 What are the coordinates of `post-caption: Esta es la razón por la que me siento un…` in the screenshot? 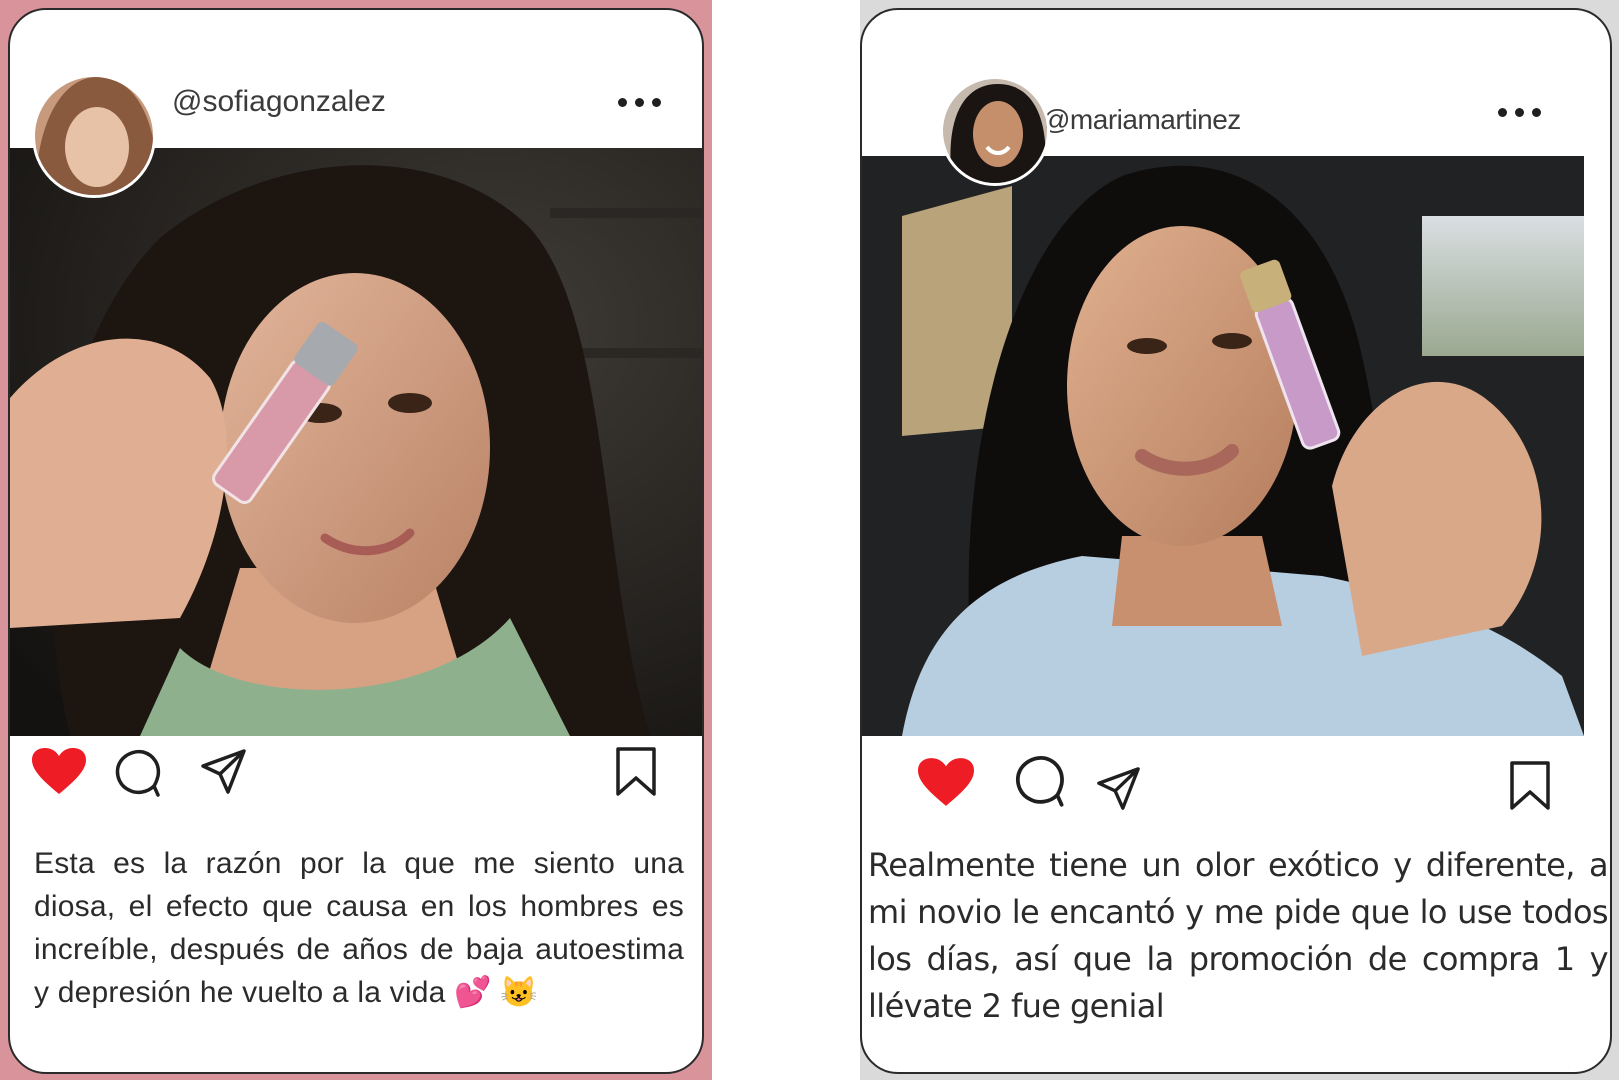 It's located at (359, 928).